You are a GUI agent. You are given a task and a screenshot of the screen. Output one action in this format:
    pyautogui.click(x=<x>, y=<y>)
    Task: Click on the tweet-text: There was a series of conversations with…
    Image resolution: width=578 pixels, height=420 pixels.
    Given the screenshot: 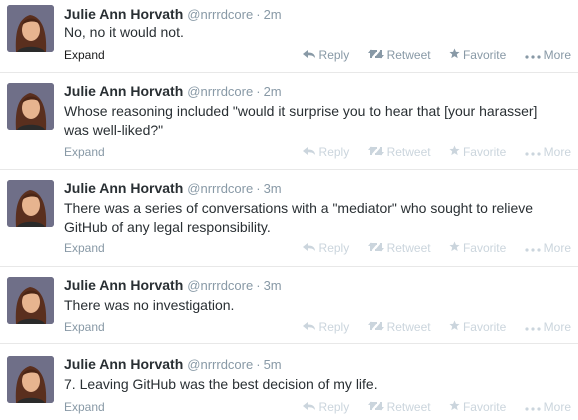 What is the action you would take?
    pyautogui.click(x=299, y=217)
    